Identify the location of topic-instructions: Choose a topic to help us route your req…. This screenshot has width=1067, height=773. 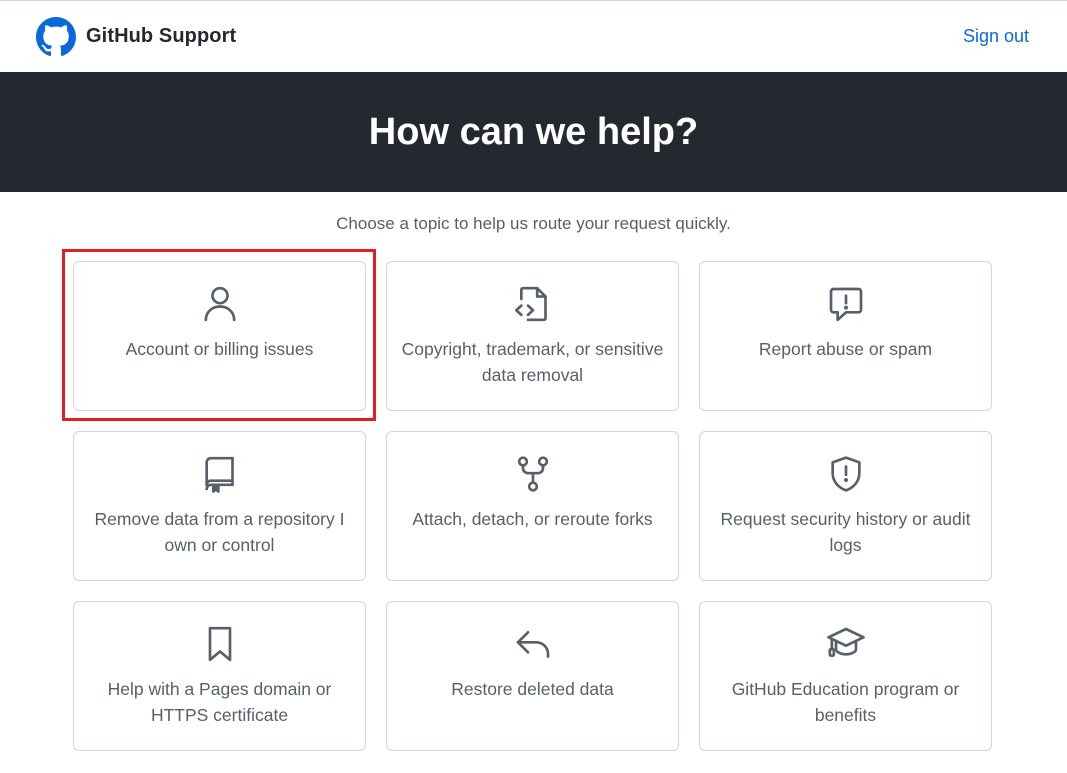
(533, 223).